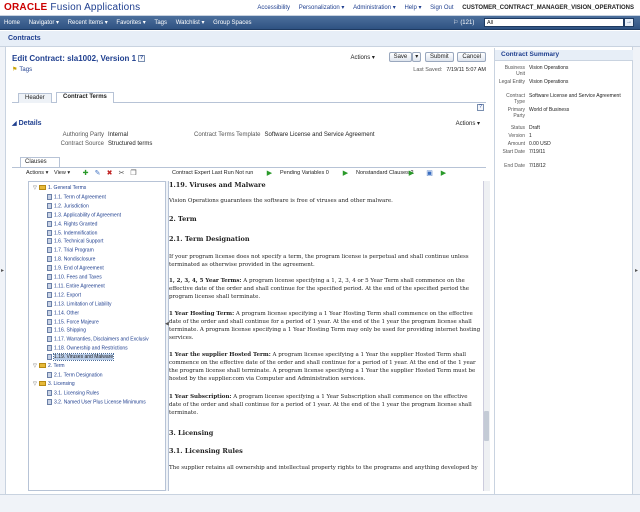 This screenshot has width=640, height=512. Describe the element at coordinates (75, 375) in the screenshot. I see `tree-item: 2.1. Term Designation` at that location.